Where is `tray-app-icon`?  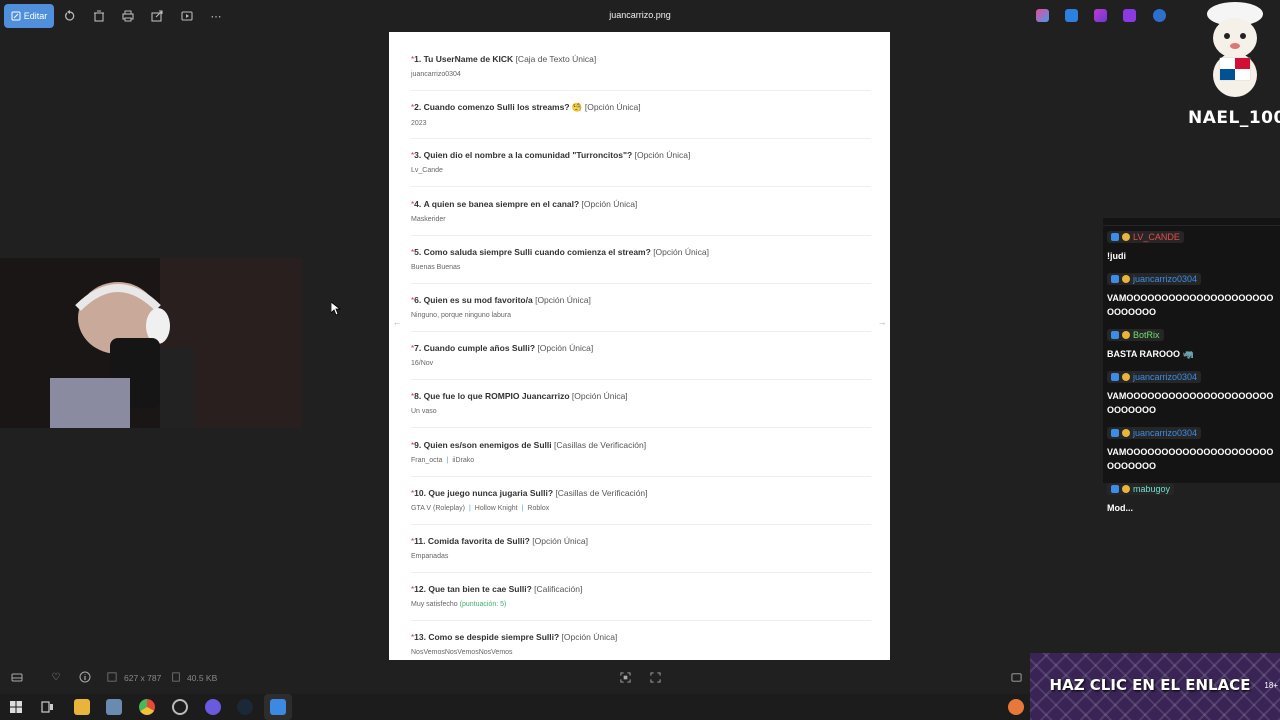 tray-app-icon is located at coordinates (1016, 707).